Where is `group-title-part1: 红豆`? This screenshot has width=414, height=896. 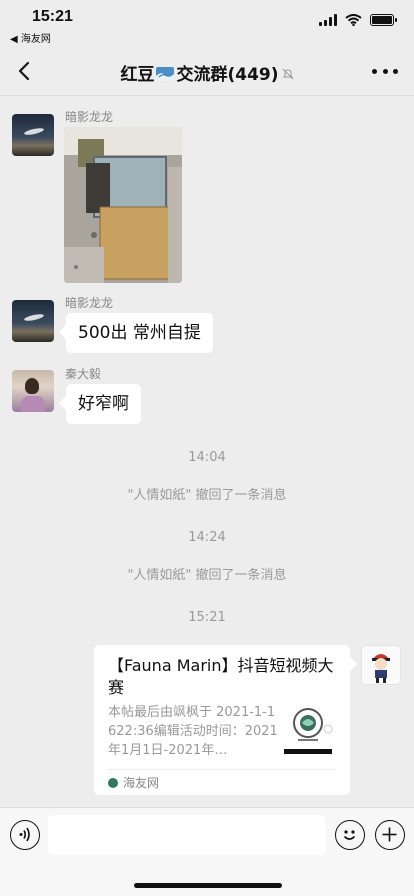
group-title-part1: 红豆 is located at coordinates (137, 75).